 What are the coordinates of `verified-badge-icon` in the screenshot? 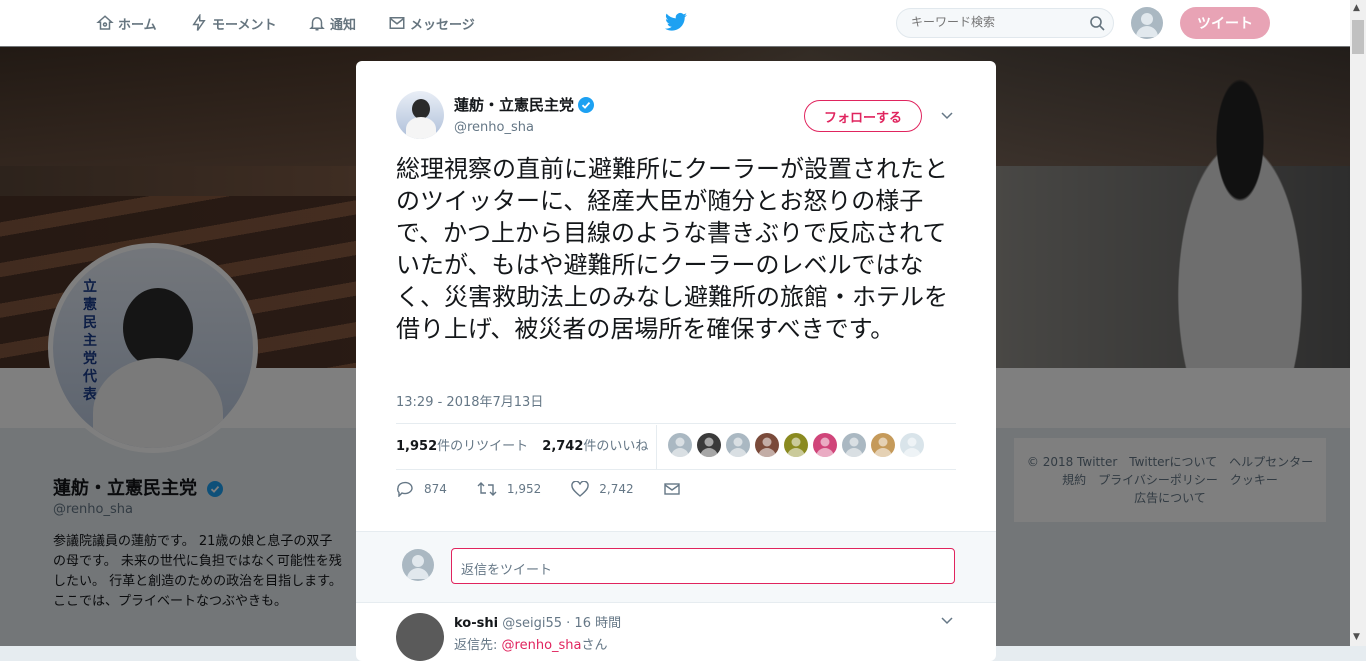 It's located at (586, 104).